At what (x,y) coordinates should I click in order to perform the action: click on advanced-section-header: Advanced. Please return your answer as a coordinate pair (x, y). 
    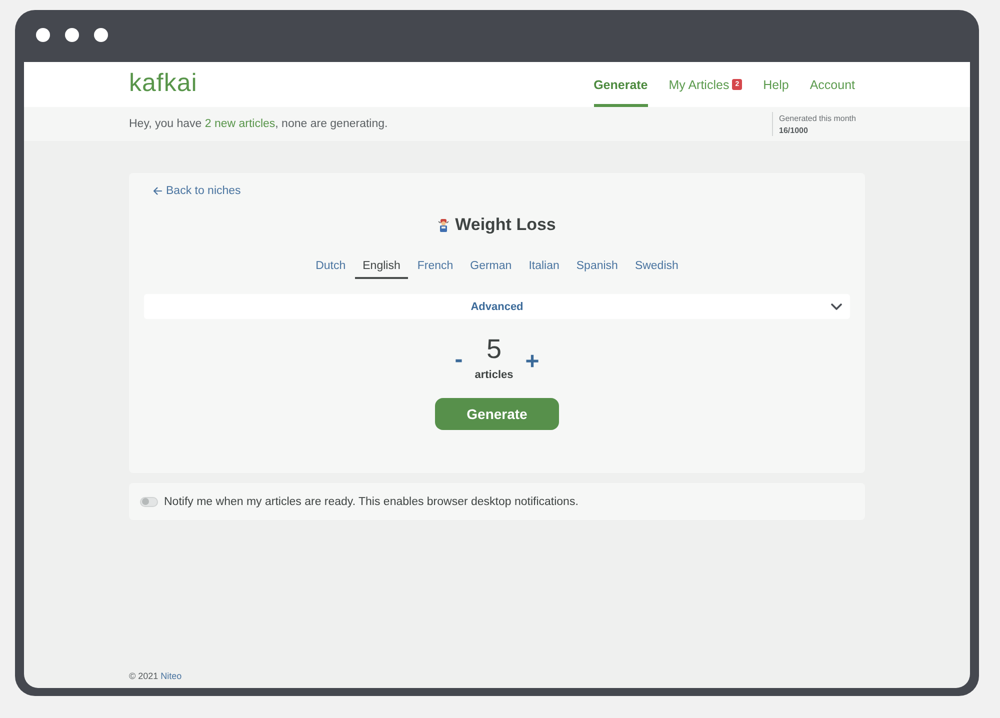
    Looking at the image, I should click on (497, 306).